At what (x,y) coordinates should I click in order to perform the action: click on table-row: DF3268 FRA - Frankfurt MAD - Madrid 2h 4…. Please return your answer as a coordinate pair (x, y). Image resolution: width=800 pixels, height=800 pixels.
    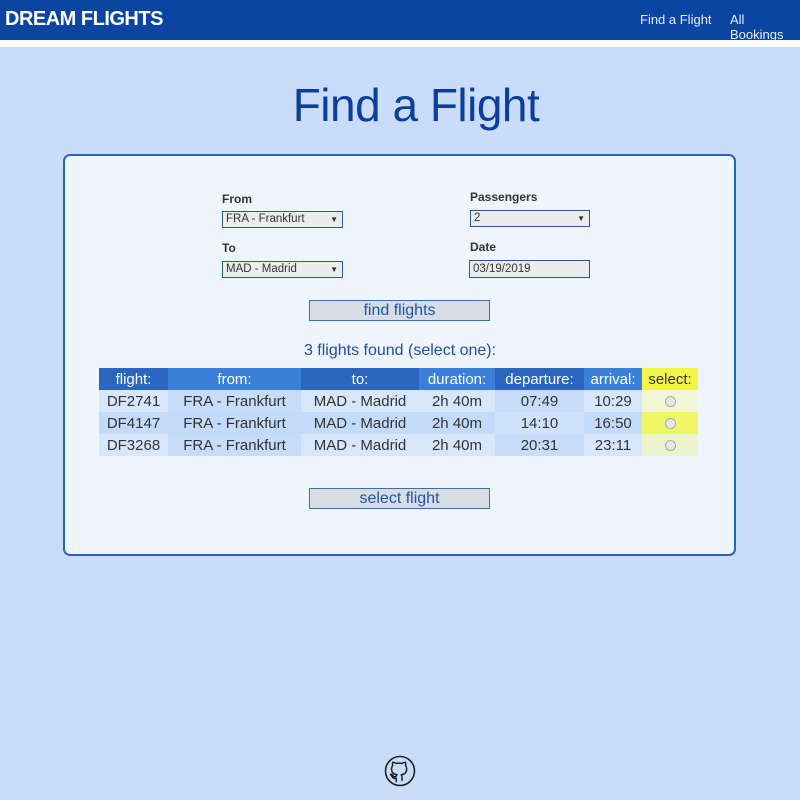
    Looking at the image, I should click on (398, 445).